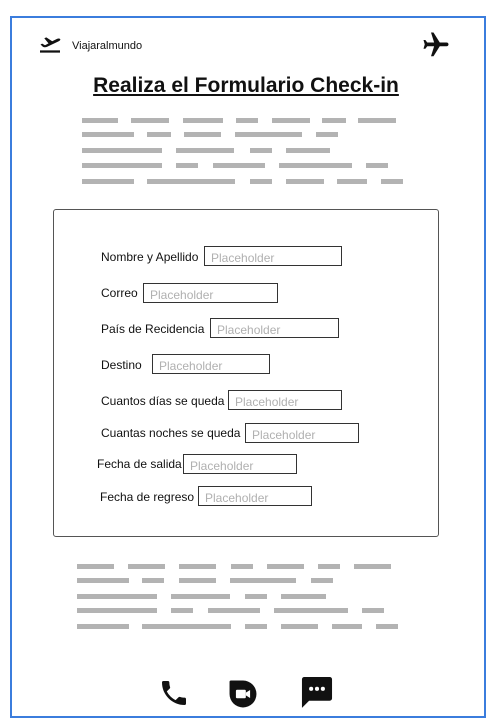 This screenshot has height=728, width=492. What do you see at coordinates (246, 85) in the screenshot?
I see `page-title: Realiza el Formulario Check-in` at bounding box center [246, 85].